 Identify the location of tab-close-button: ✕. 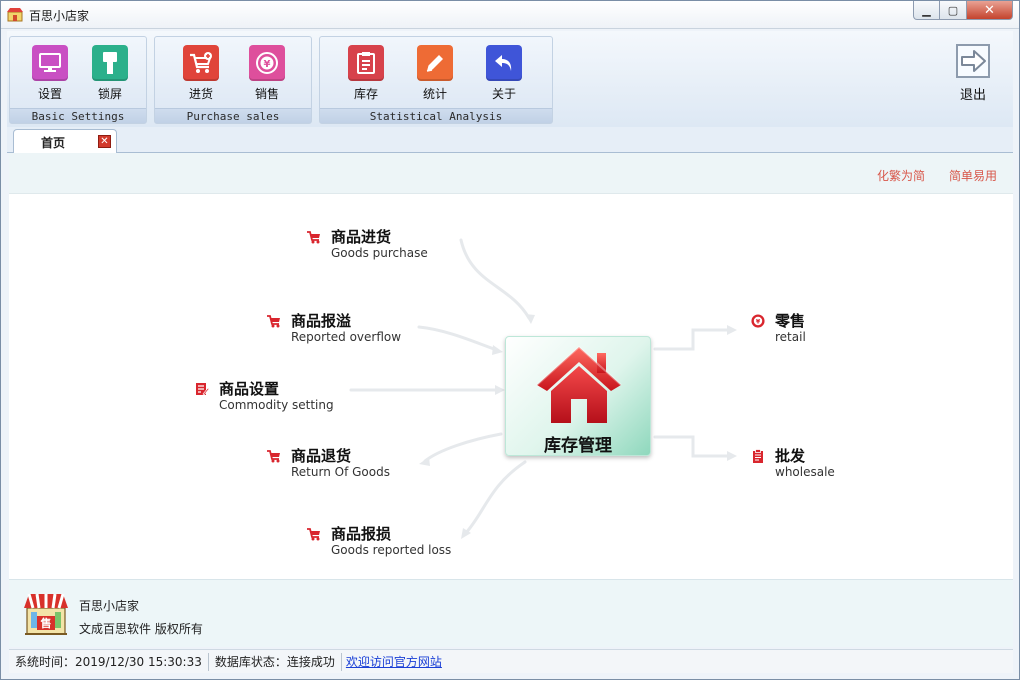
(104, 141).